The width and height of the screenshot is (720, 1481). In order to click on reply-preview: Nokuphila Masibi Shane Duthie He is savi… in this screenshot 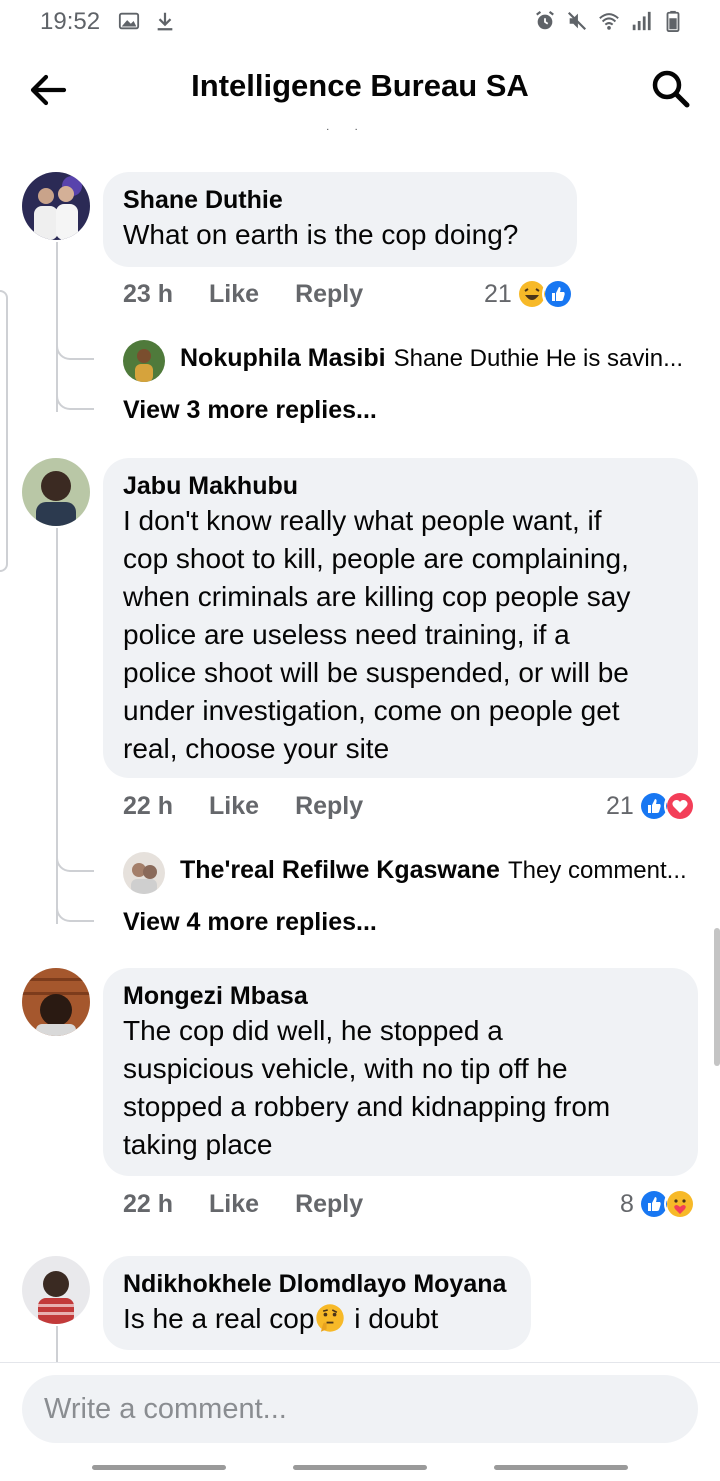, I will do `click(431, 358)`.